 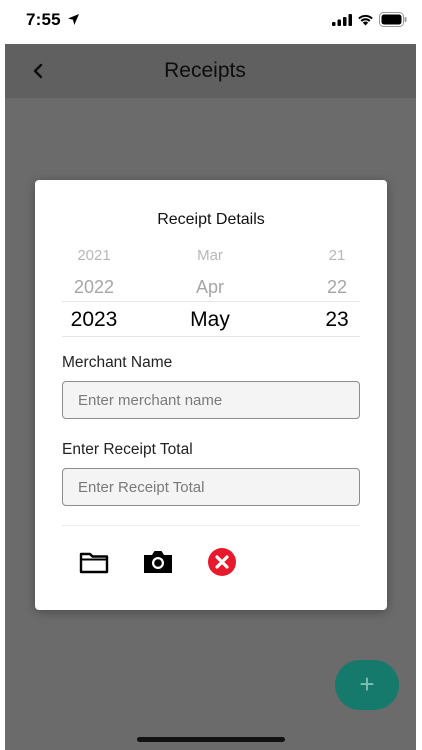 What do you see at coordinates (337, 320) in the screenshot?
I see `picker-day-selected: 23` at bounding box center [337, 320].